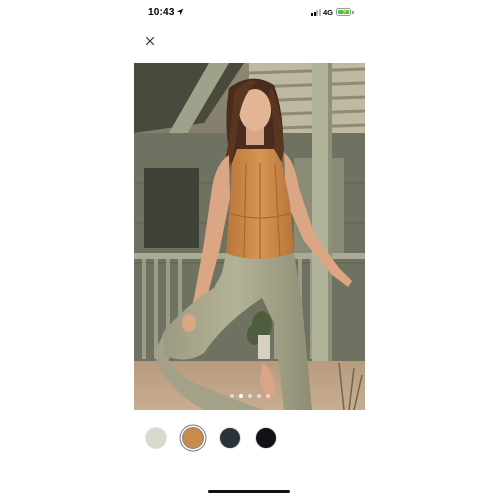 The image size is (499, 499). I want to click on status-time: 10:43, so click(161, 12).